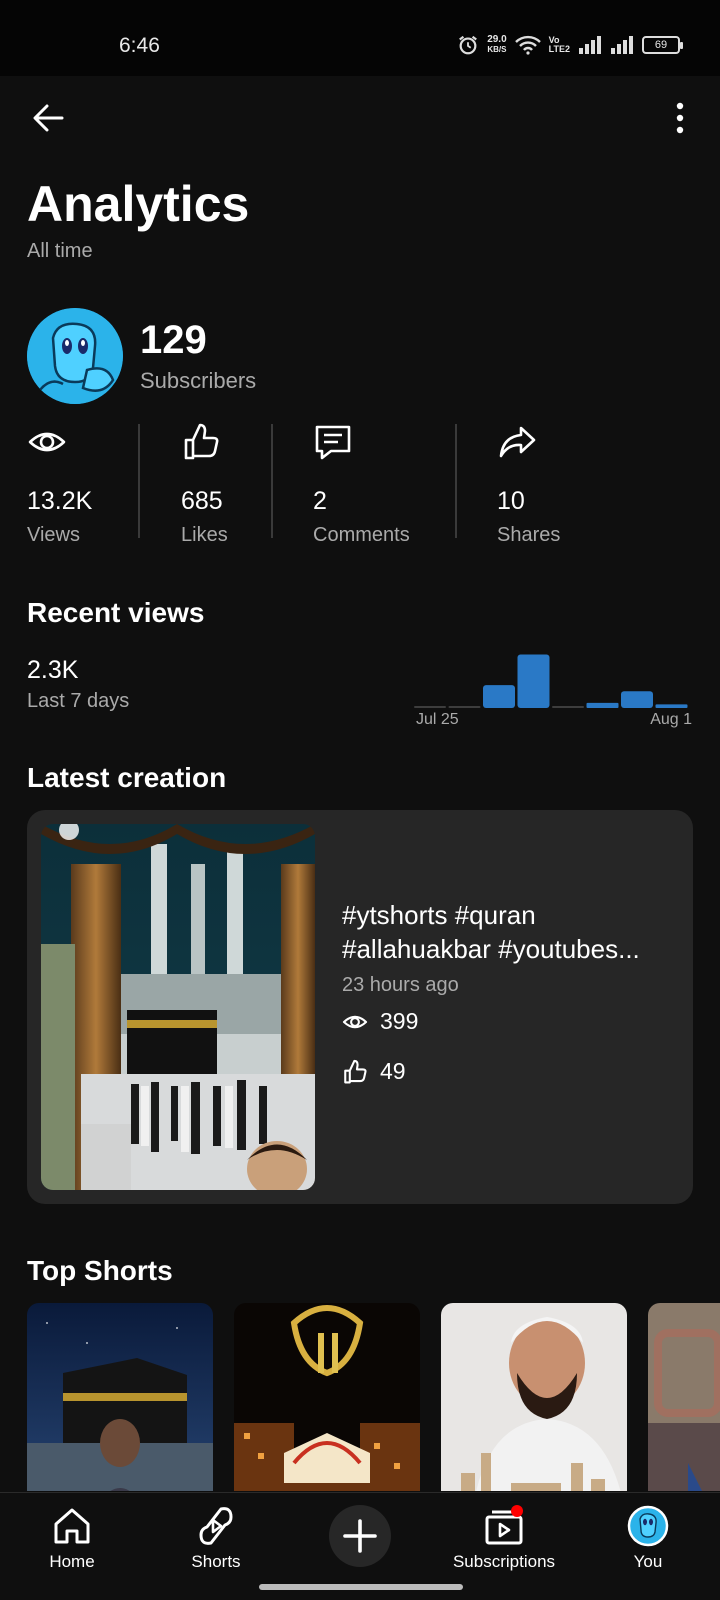  Describe the element at coordinates (333, 442) in the screenshot. I see `comment-icon` at that location.